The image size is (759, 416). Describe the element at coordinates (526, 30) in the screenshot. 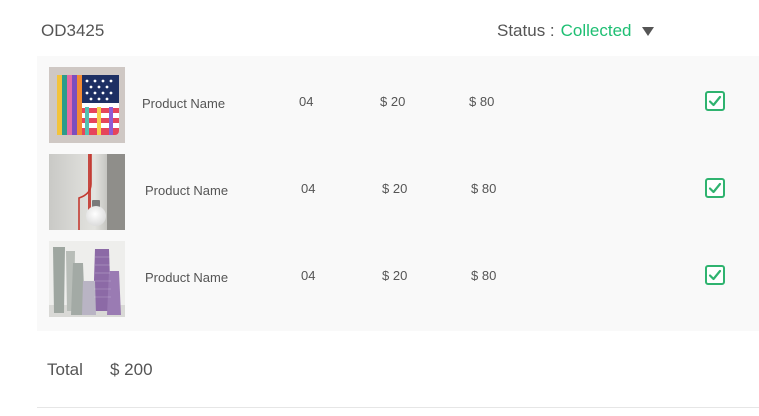

I see `status-label: Status :` at that location.